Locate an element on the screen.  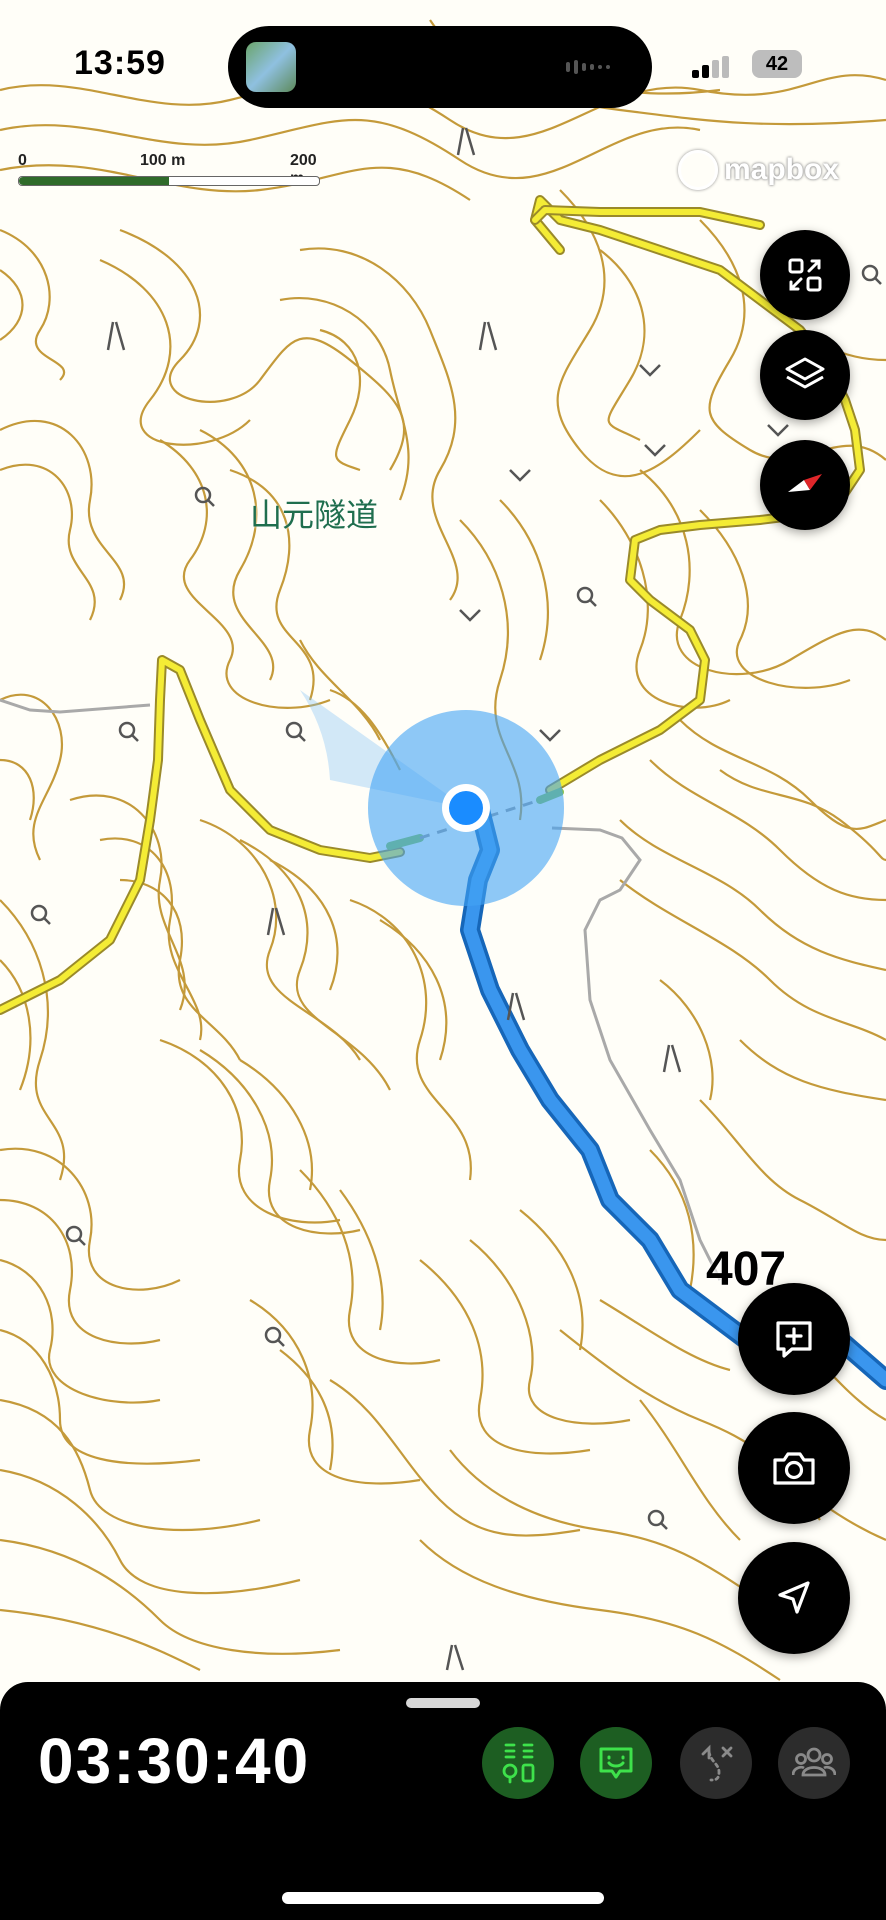
route-edit-button is located at coordinates (716, 1763).